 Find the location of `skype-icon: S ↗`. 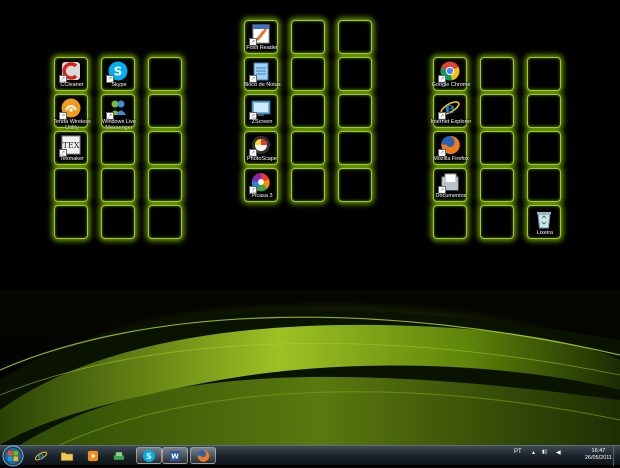

skype-icon: S ↗ is located at coordinates (117, 71).